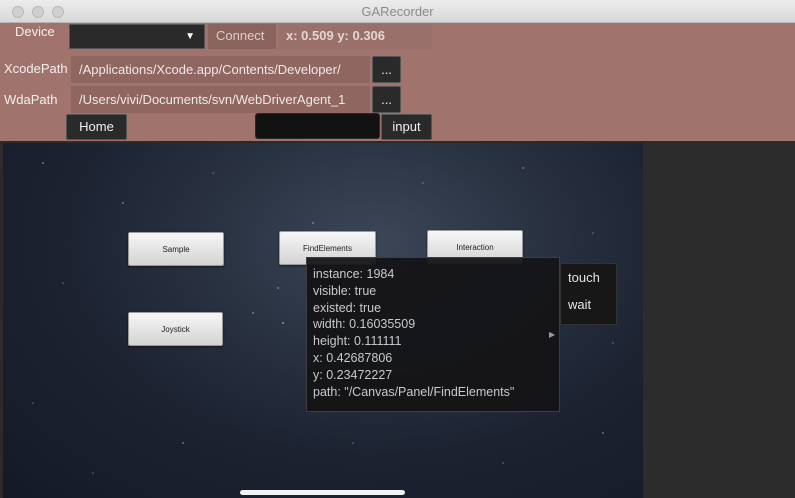 This screenshot has width=795, height=498. Describe the element at coordinates (719, 320) in the screenshot. I see `side-area` at that location.